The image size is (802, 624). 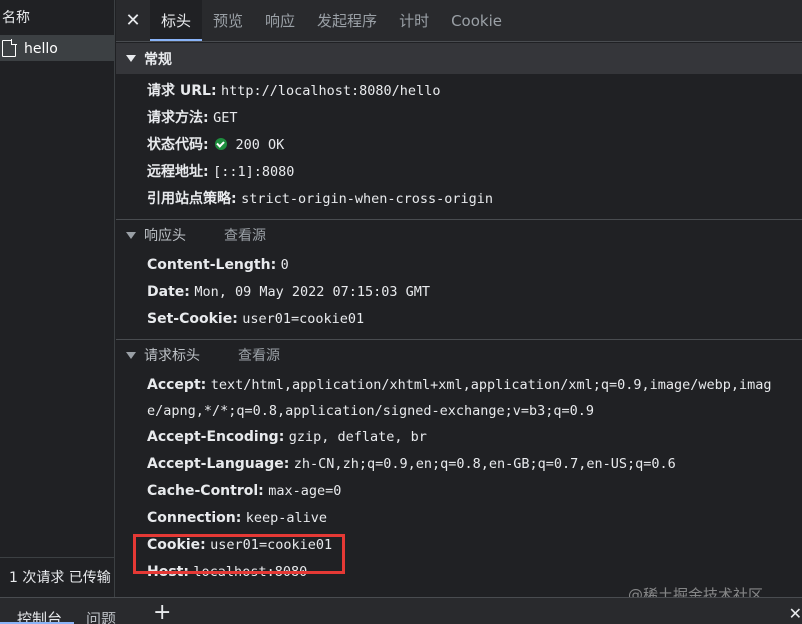 What do you see at coordinates (280, 20) in the screenshot?
I see `tab-response: 响应` at bounding box center [280, 20].